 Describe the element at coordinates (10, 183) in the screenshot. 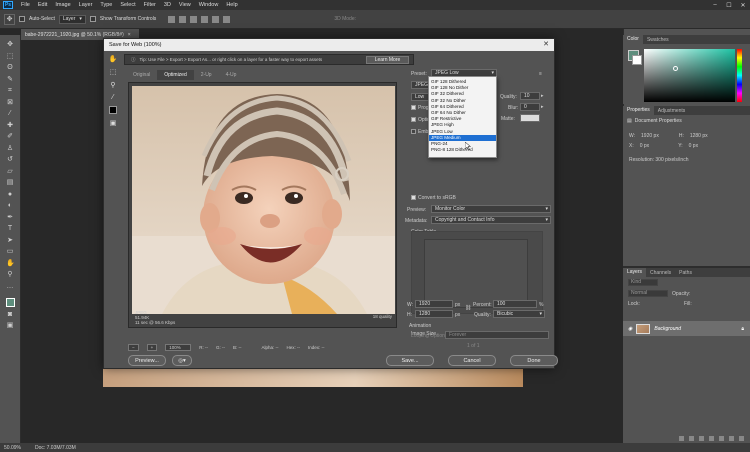

I see `gradient-tool-icon: ▤` at that location.